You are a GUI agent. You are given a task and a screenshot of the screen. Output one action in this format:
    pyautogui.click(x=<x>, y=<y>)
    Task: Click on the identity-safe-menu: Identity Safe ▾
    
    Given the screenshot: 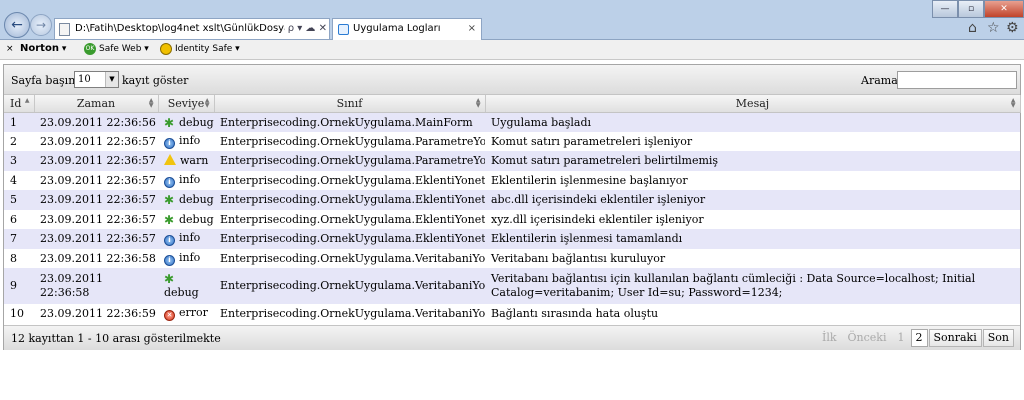 What is the action you would take?
    pyautogui.click(x=200, y=49)
    